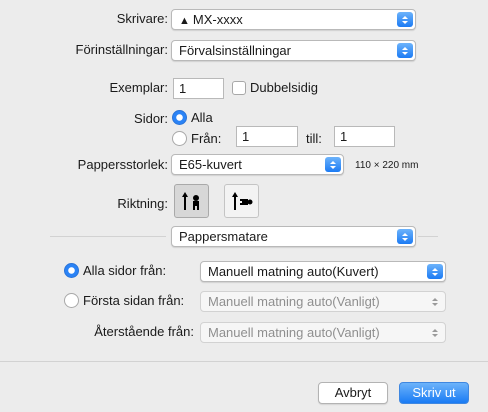 This screenshot has width=488, height=412. Describe the element at coordinates (134, 300) in the screenshot. I see `feed-first-page-label: Första sidan från:` at that location.